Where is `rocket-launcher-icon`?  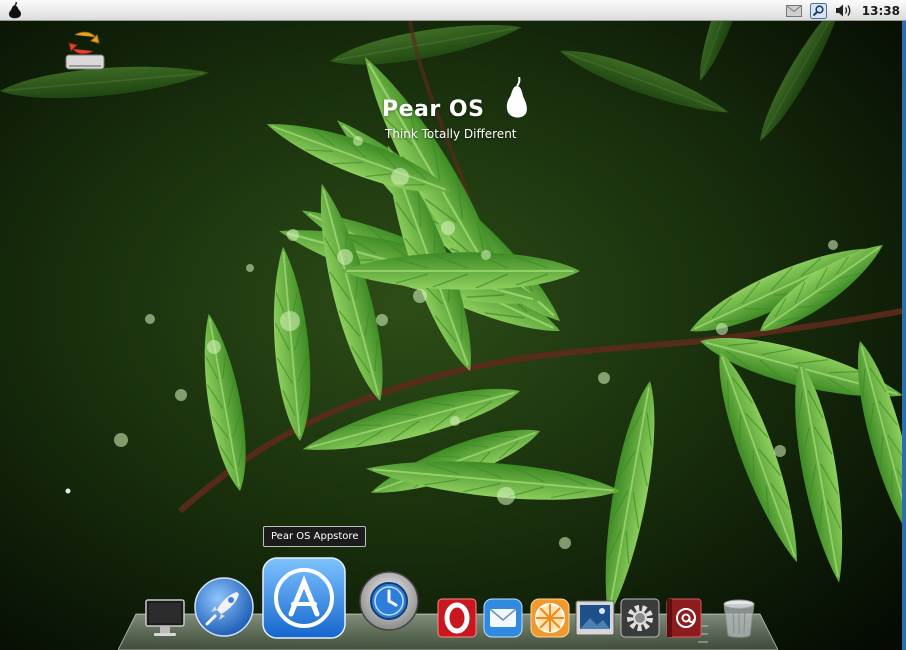 rocket-launcher-icon is located at coordinates (224, 607).